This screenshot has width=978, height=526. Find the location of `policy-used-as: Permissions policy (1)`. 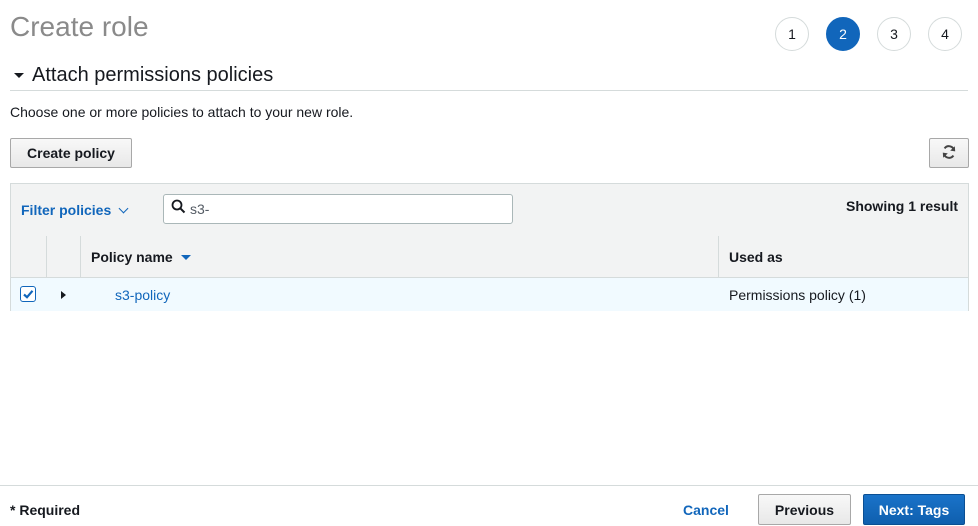

policy-used-as: Permissions policy (1) is located at coordinates (797, 295).